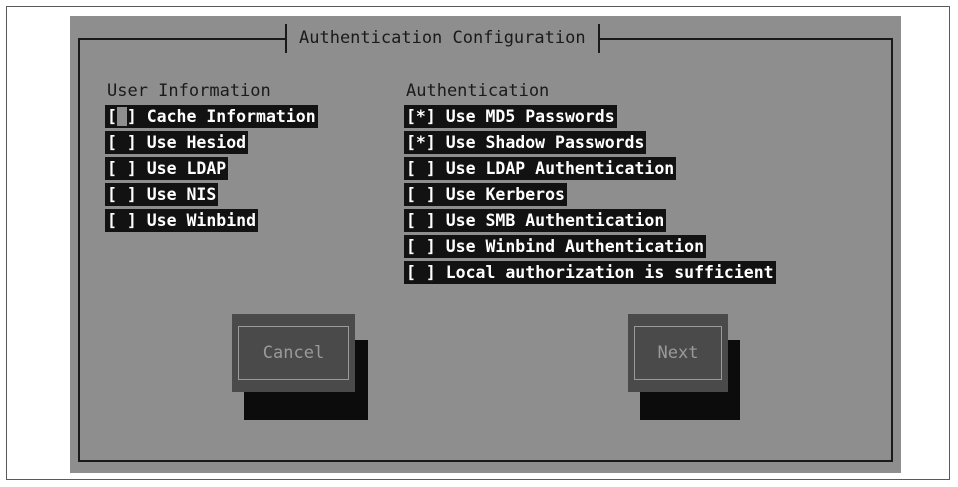  Describe the element at coordinates (530, 116) in the screenshot. I see `checkbox-label: Use MD5 Passwords` at that location.